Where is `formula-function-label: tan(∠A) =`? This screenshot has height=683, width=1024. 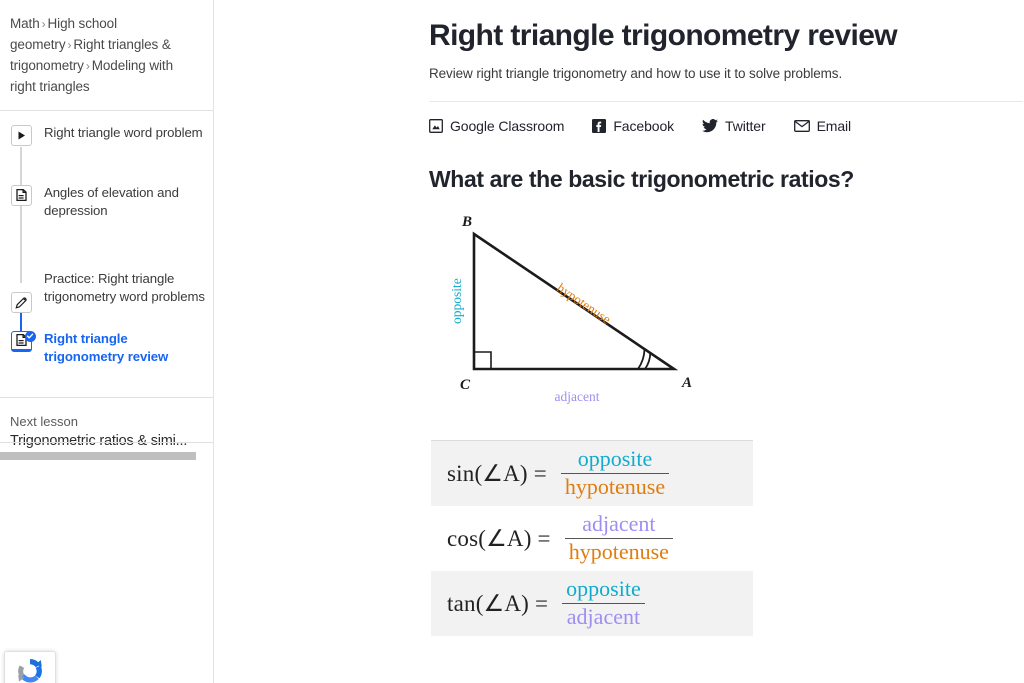 formula-function-label: tan(∠A) = is located at coordinates (498, 603).